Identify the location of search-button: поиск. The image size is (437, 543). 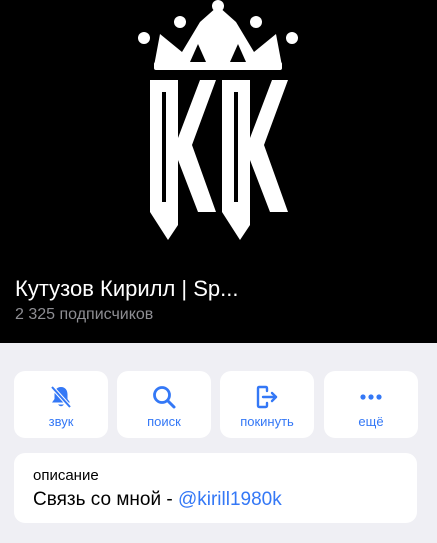
(164, 404).